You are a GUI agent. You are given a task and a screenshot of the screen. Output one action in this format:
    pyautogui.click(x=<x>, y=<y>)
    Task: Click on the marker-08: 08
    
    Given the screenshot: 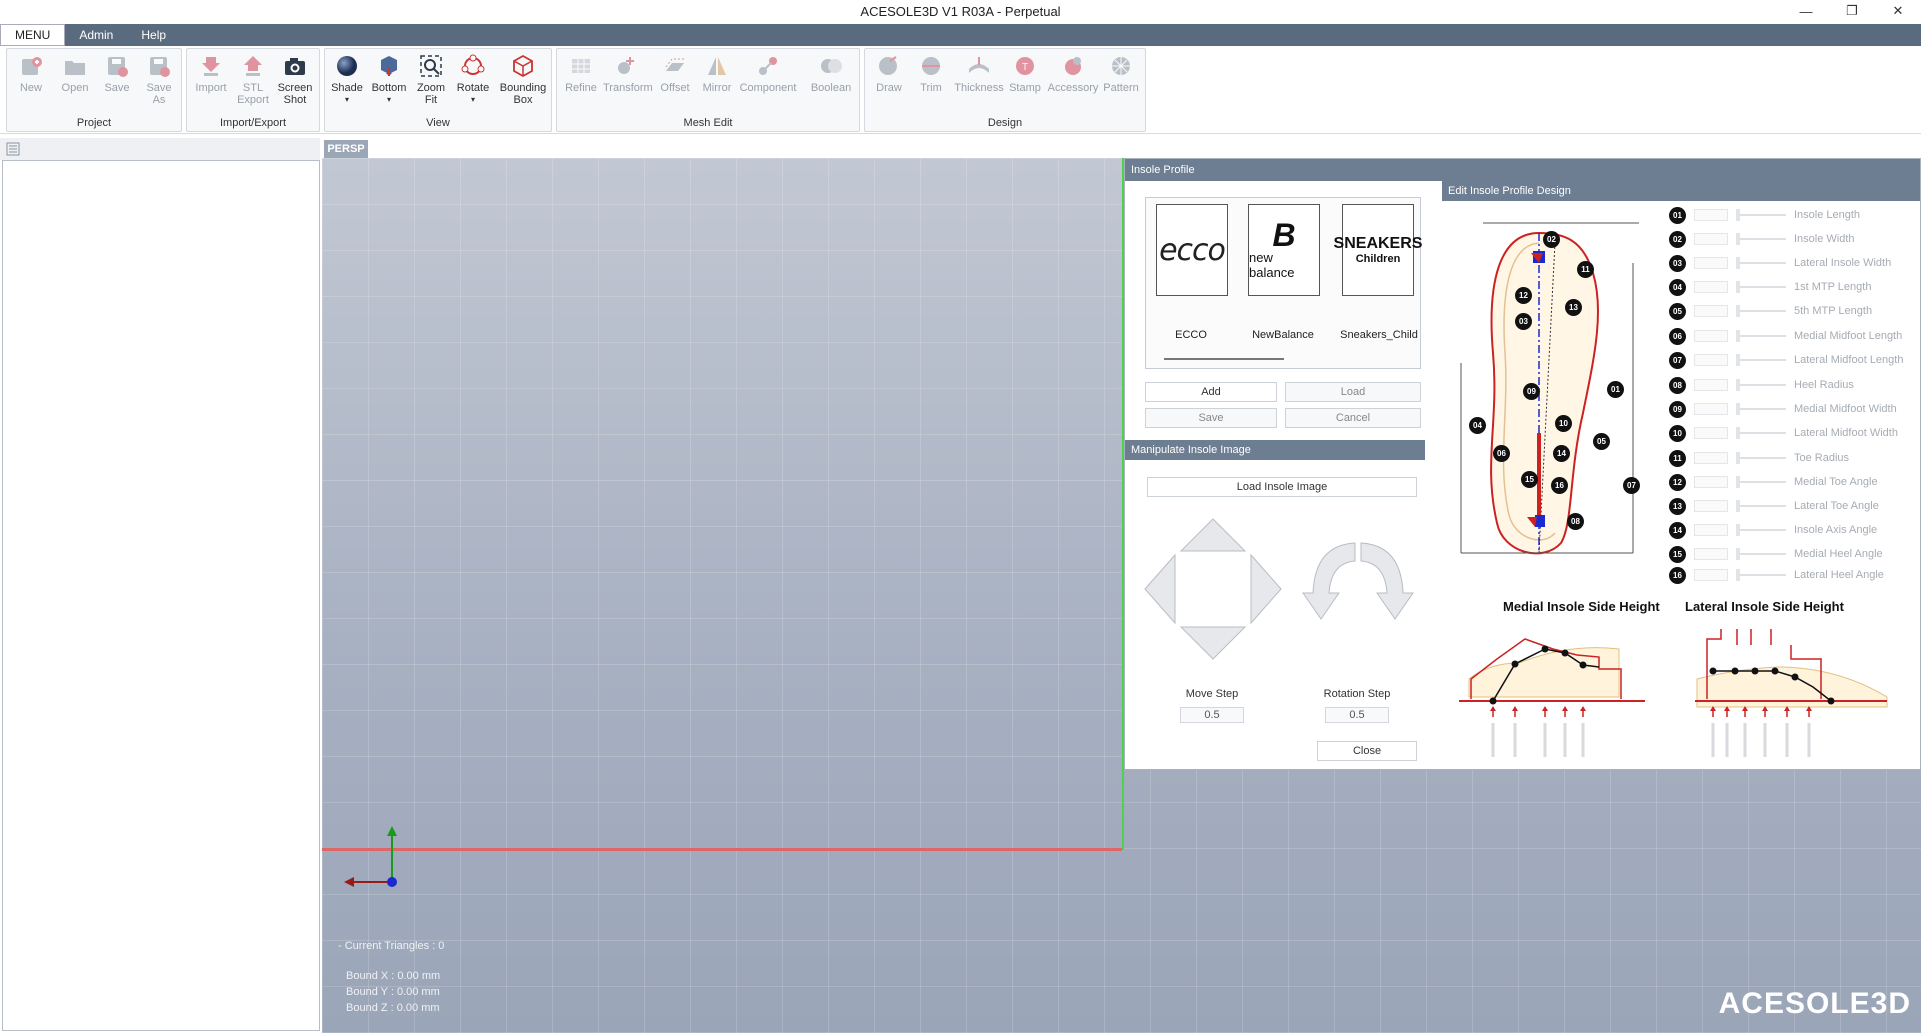 What is the action you would take?
    pyautogui.click(x=1575, y=521)
    